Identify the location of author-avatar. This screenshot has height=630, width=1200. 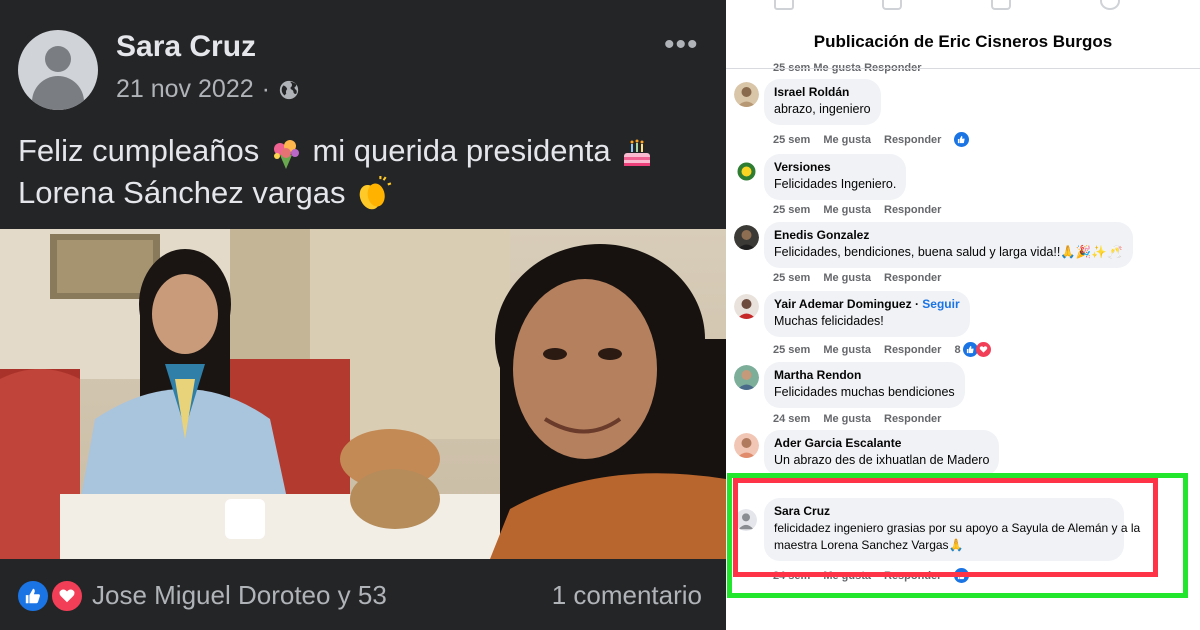
(58, 70).